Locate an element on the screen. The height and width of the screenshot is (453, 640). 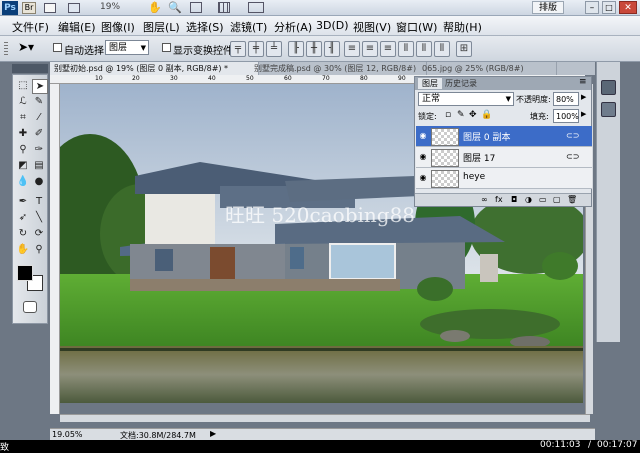
opacity-slider-arrow: ▶ is located at coordinates (583, 97).